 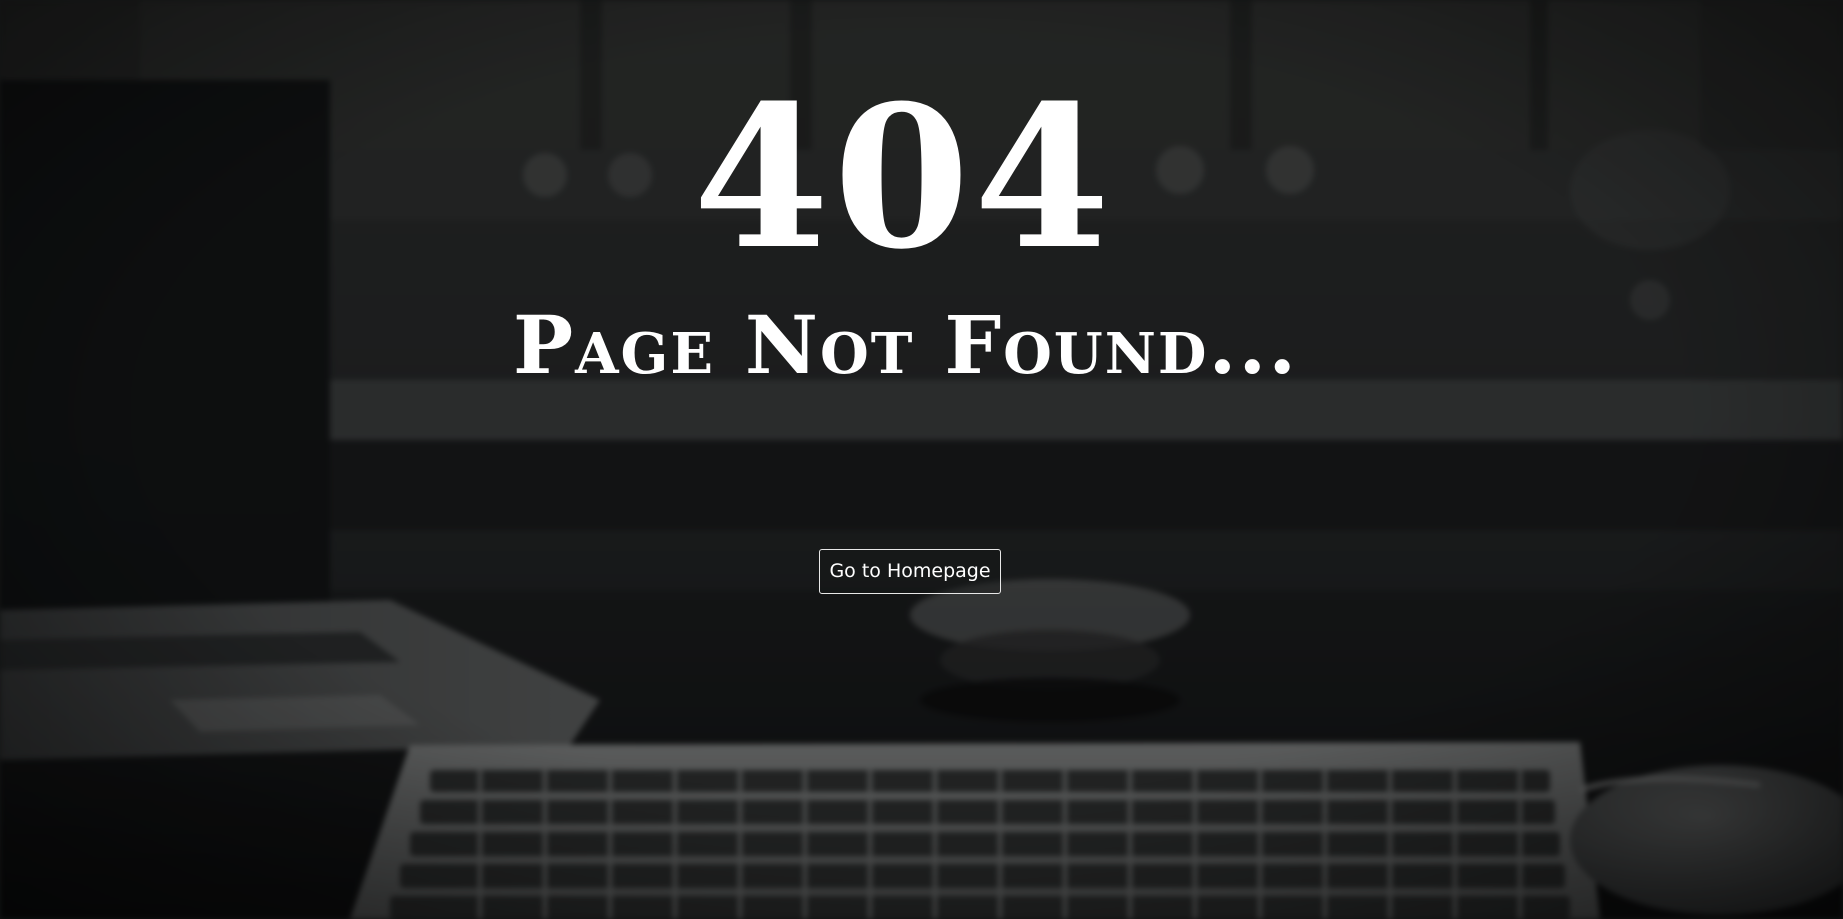 I want to click on error-code: 404, so click(x=903, y=178).